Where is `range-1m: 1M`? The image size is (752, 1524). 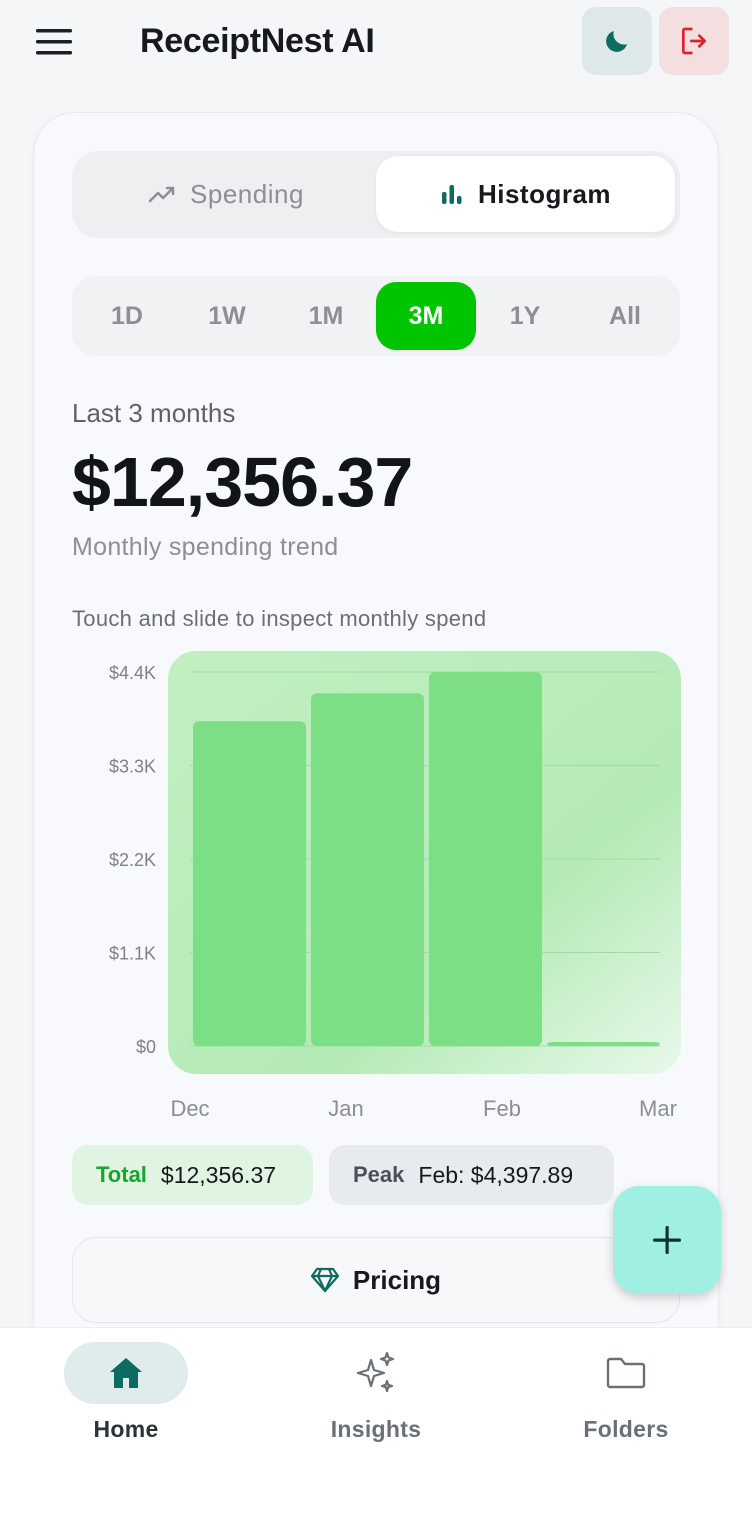 range-1m: 1M is located at coordinates (326, 316).